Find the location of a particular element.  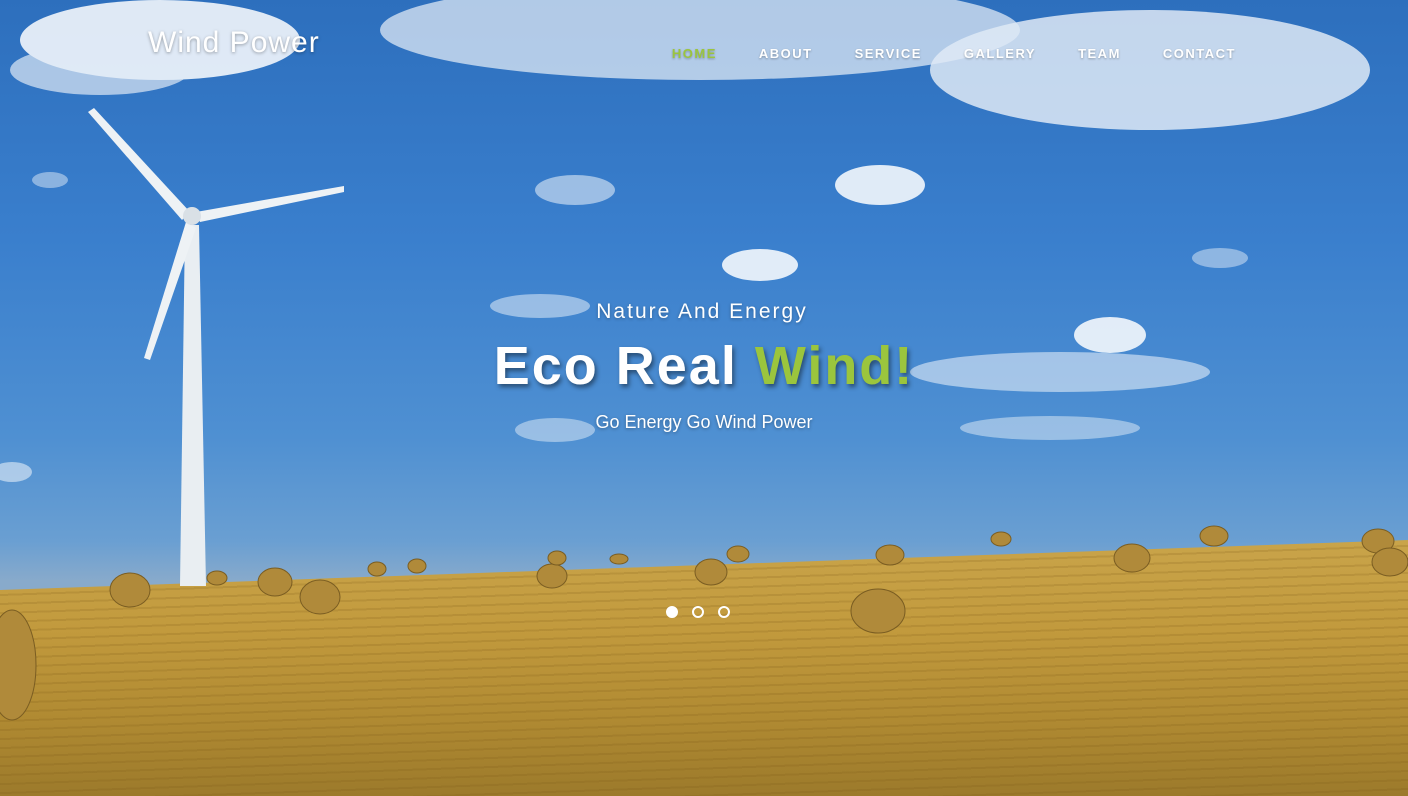

hero-tagline: Go Energy Go Wind Power is located at coordinates (704, 422).